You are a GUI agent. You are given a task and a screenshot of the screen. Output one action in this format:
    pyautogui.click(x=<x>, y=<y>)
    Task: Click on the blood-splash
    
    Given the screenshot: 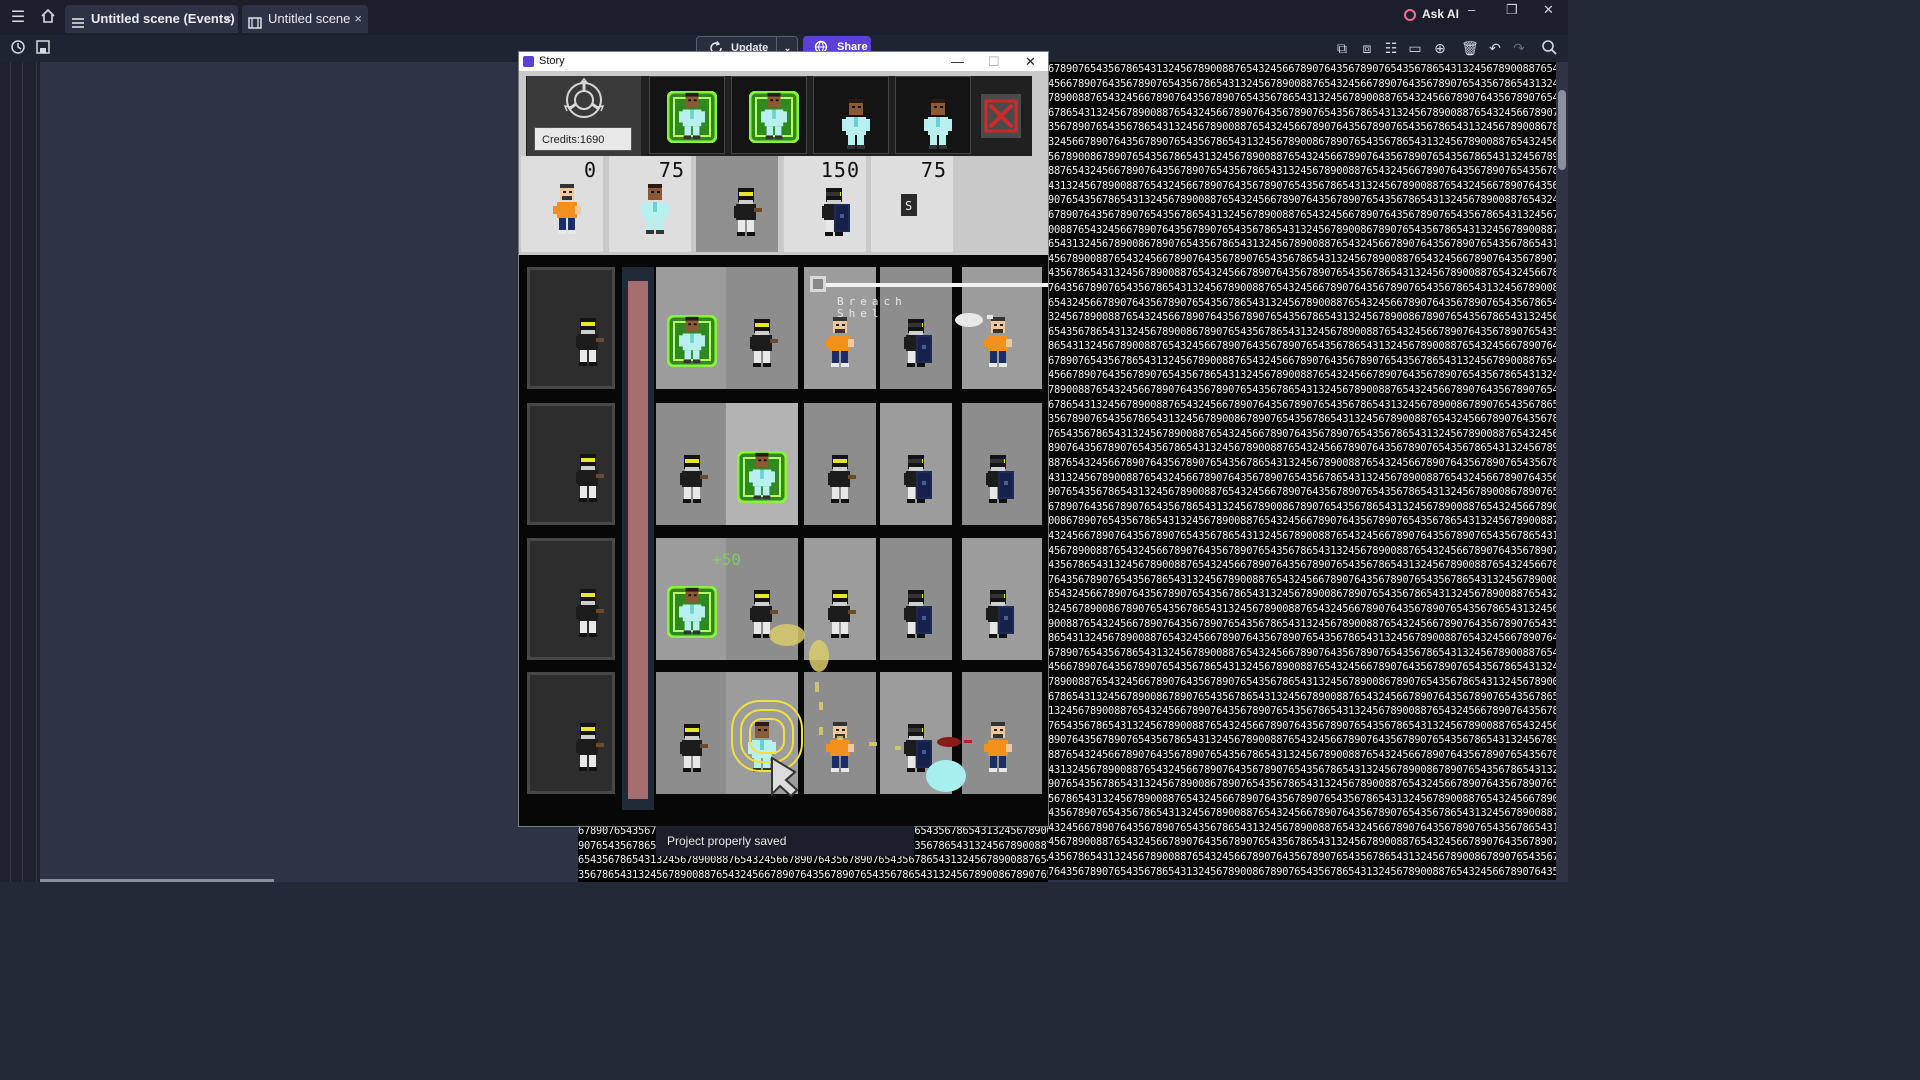 What is the action you would take?
    pyautogui.click(x=954, y=742)
    